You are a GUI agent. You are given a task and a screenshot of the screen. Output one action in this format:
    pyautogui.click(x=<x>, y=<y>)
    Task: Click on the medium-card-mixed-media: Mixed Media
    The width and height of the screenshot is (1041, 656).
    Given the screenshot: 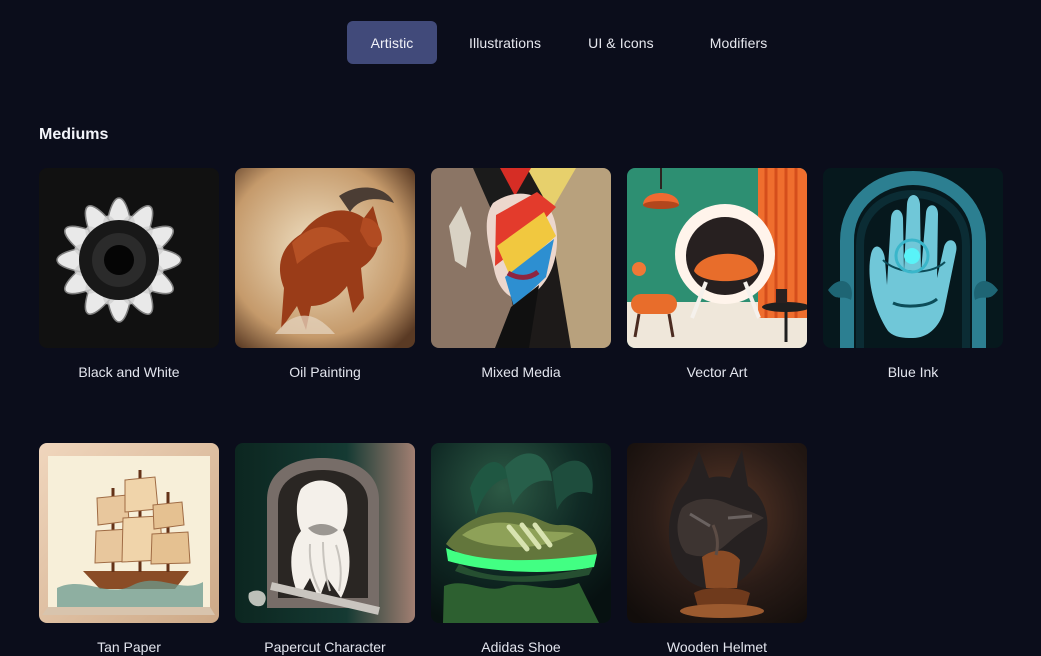 What is the action you would take?
    pyautogui.click(x=521, y=274)
    